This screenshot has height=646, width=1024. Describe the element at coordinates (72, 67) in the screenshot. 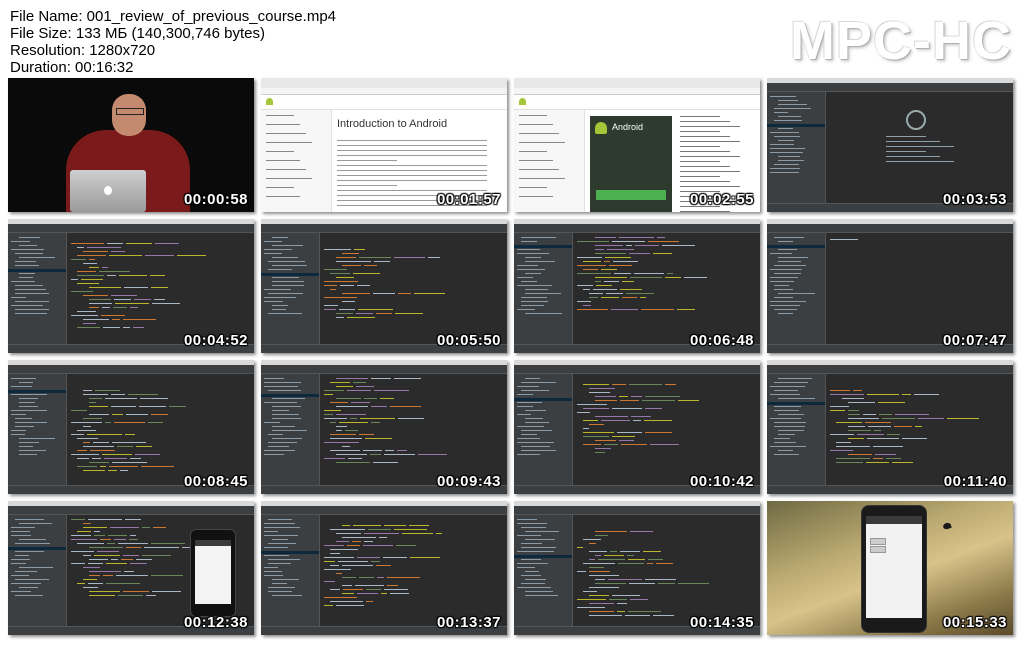

I see `duration: Duration: 00:16:32` at that location.